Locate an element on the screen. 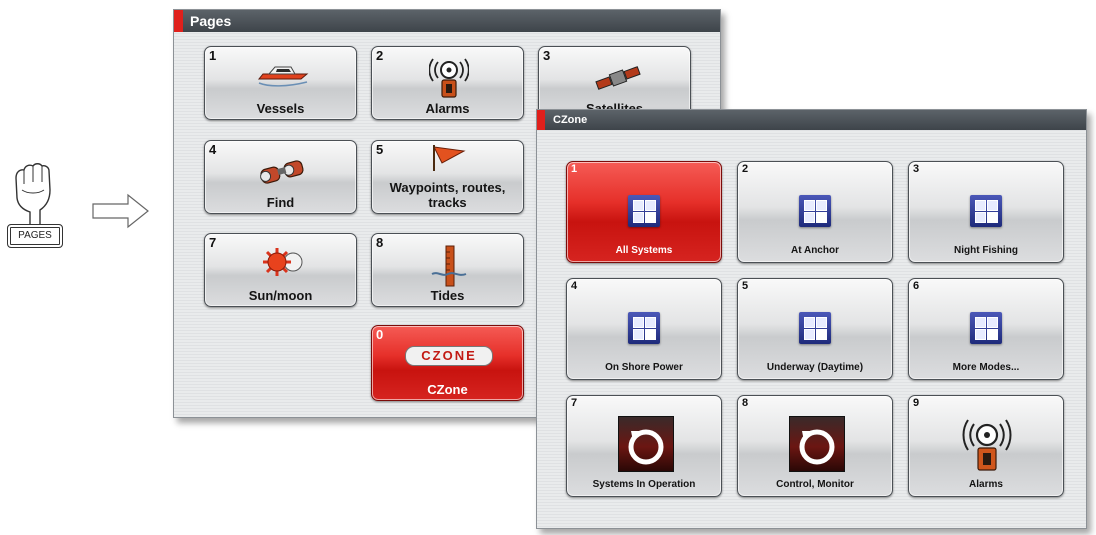 Image resolution: width=1096 pixels, height=535 pixels. czone-logo-text: CZONE is located at coordinates (449, 355).